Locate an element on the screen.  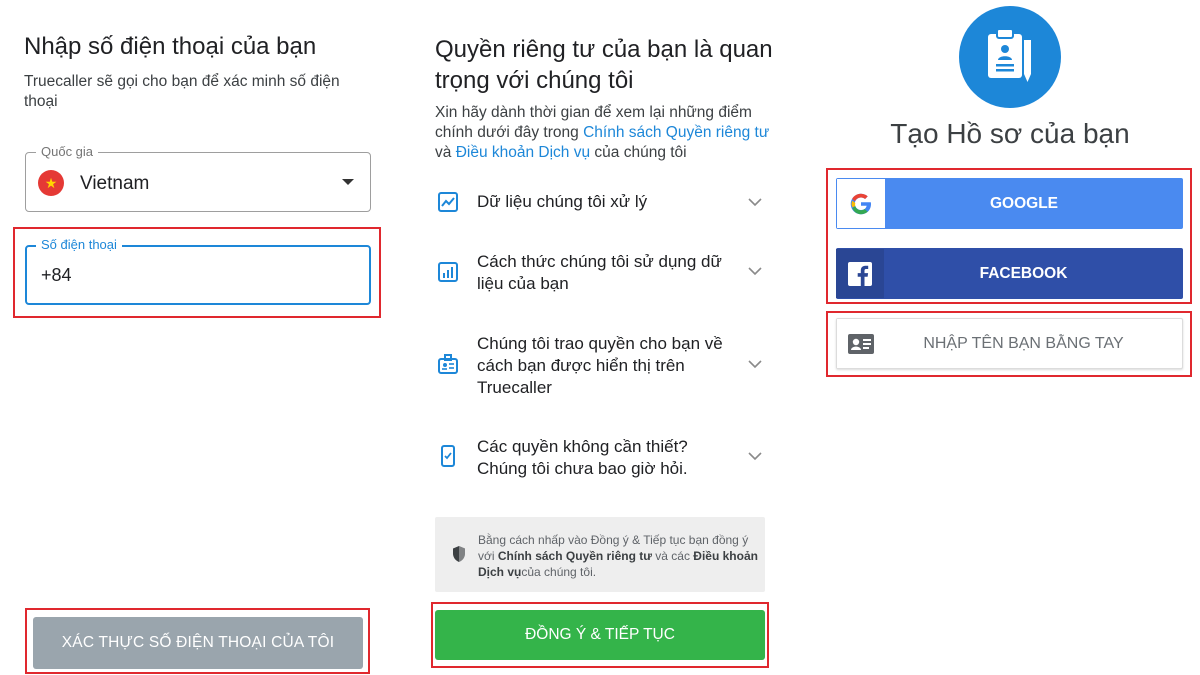
accordion-item-data-processed: Dữ liệu chúng tôi xử lý is located at coordinates (600, 202).